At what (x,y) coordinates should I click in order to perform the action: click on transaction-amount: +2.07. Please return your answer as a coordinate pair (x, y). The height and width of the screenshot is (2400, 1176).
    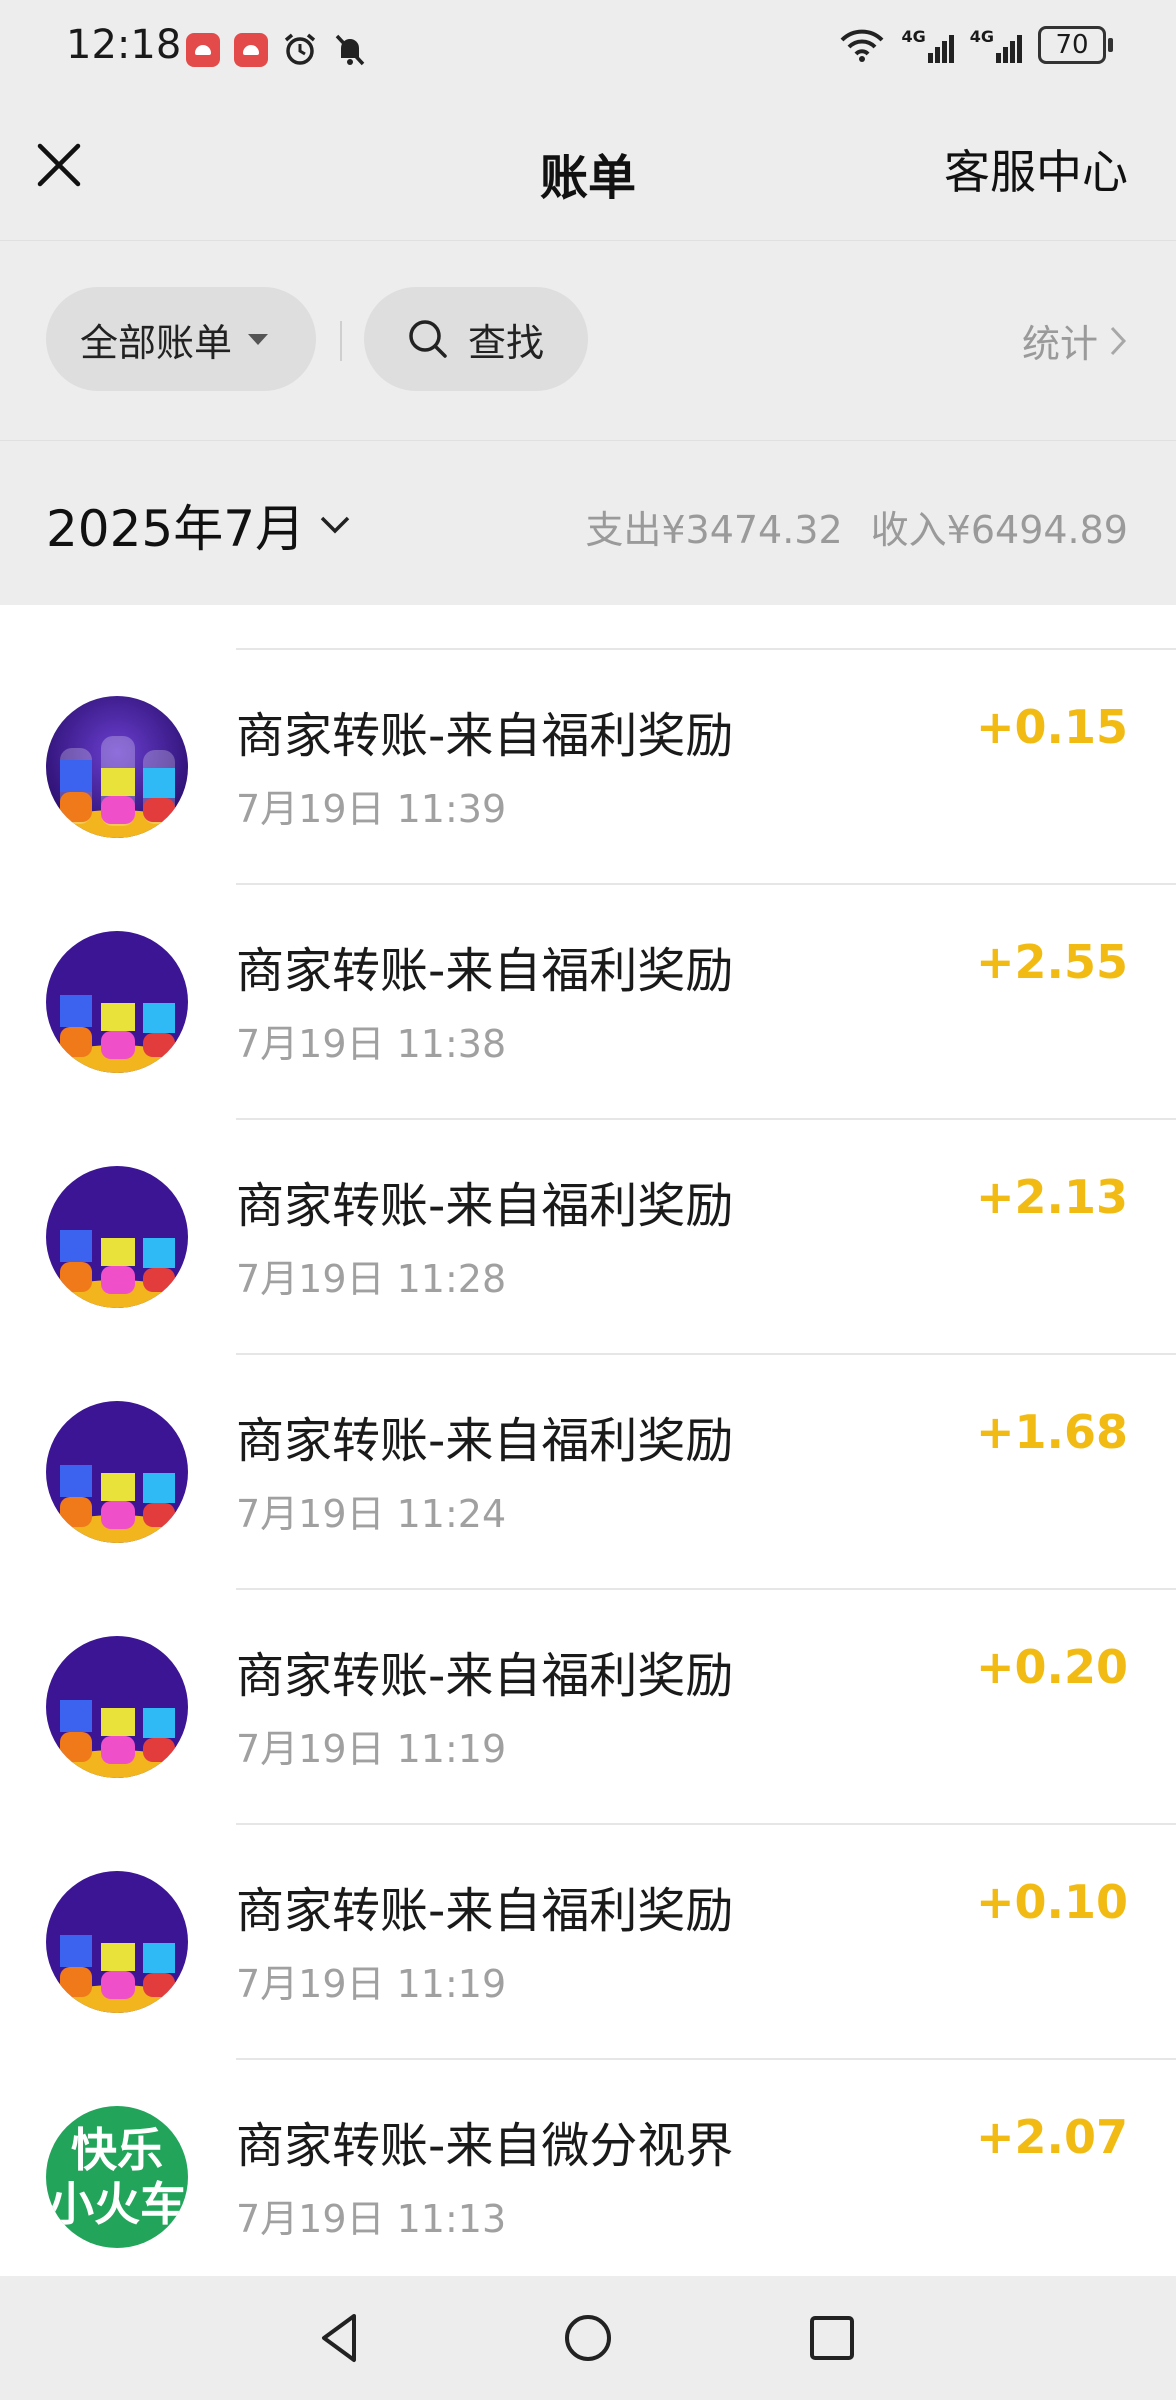
    Looking at the image, I should click on (1051, 2137).